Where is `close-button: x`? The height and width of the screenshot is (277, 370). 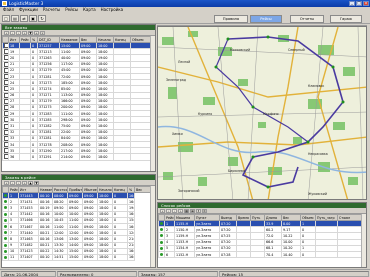 close-button: x is located at coordinates (366, 3).